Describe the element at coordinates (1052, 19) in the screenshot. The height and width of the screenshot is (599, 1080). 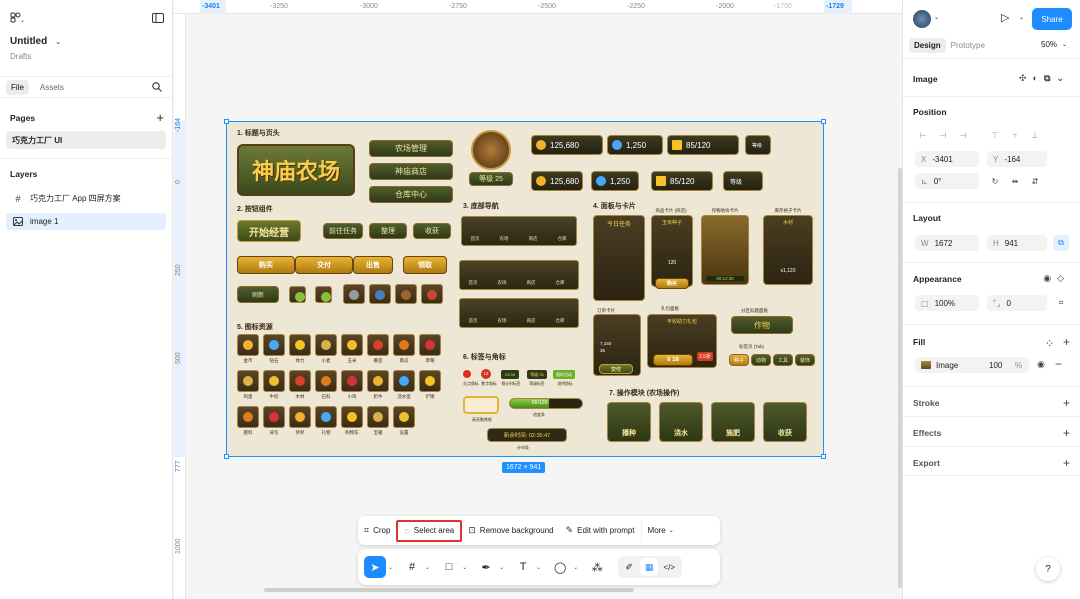
I see `share-button: Share` at that location.